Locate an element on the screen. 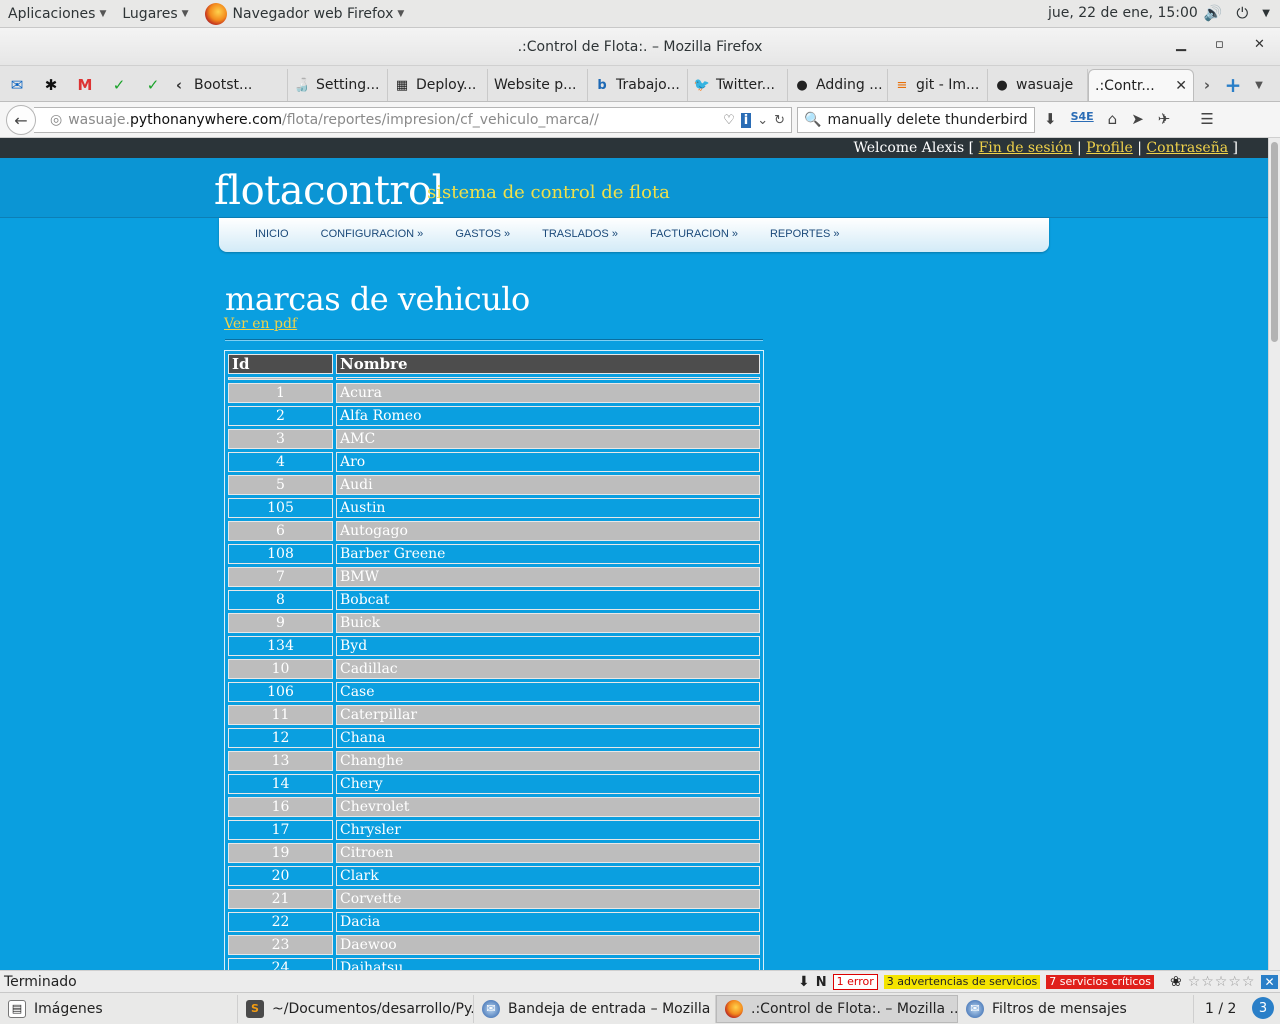 The width and height of the screenshot is (1280, 1024). system-tray: 🔊 ⏻ ▼ is located at coordinates (1237, 14).